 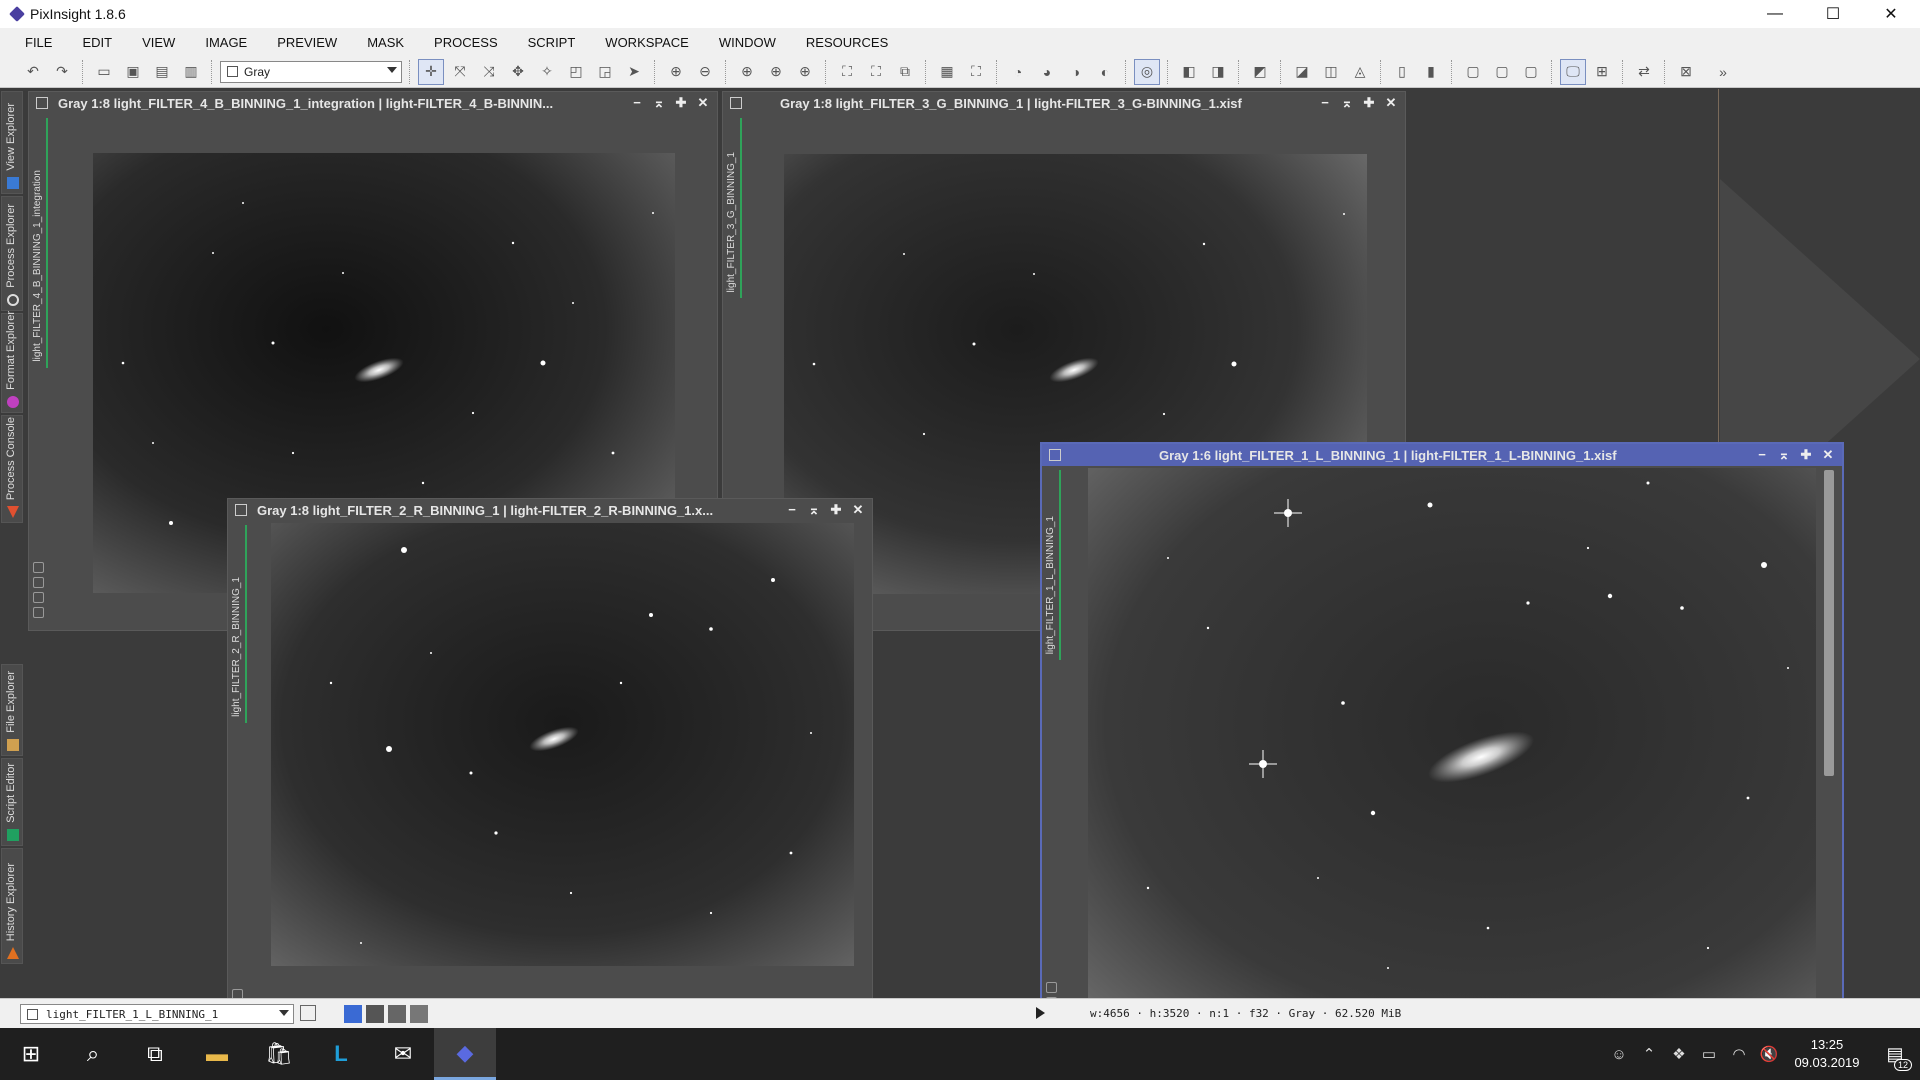 I want to click on mask-invert-icon: ◨, so click(x=1218, y=72).